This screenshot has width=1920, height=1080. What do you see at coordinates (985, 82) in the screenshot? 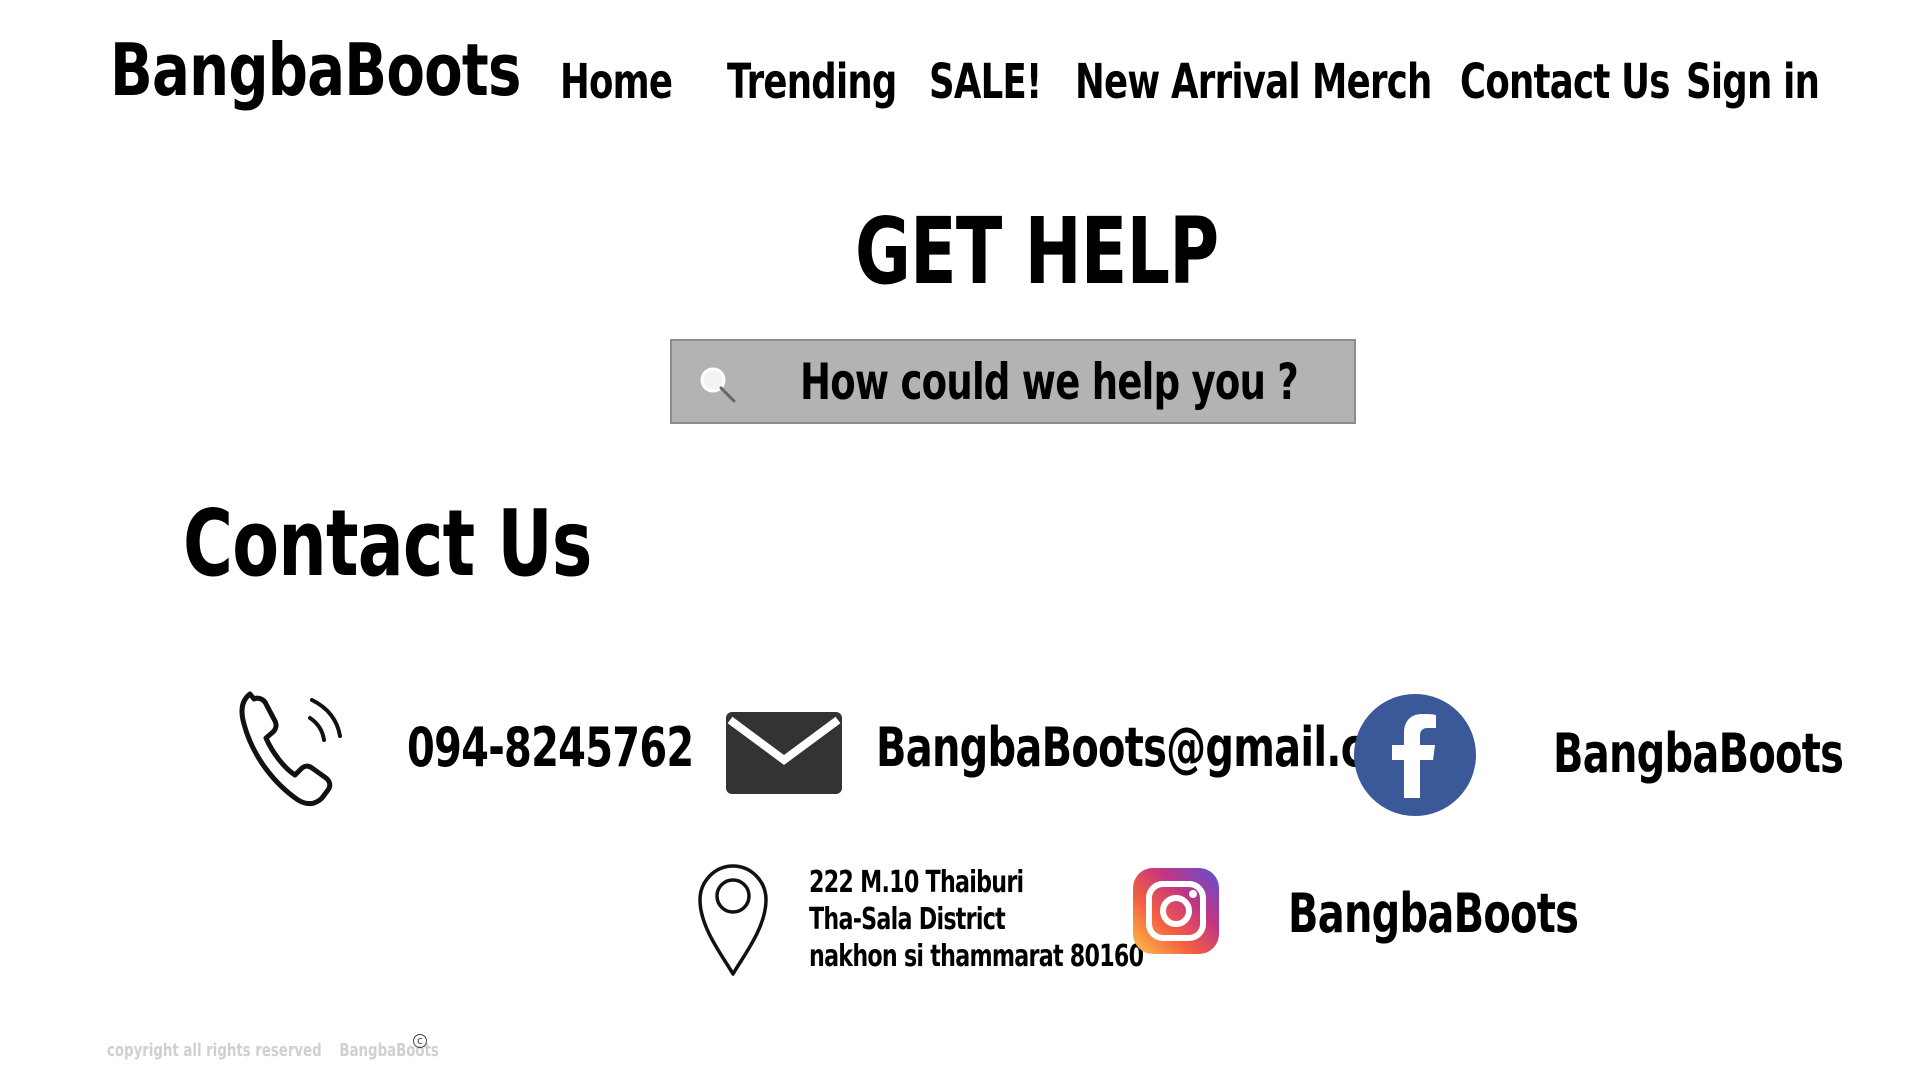
I see `nav-sale: SALE!` at bounding box center [985, 82].